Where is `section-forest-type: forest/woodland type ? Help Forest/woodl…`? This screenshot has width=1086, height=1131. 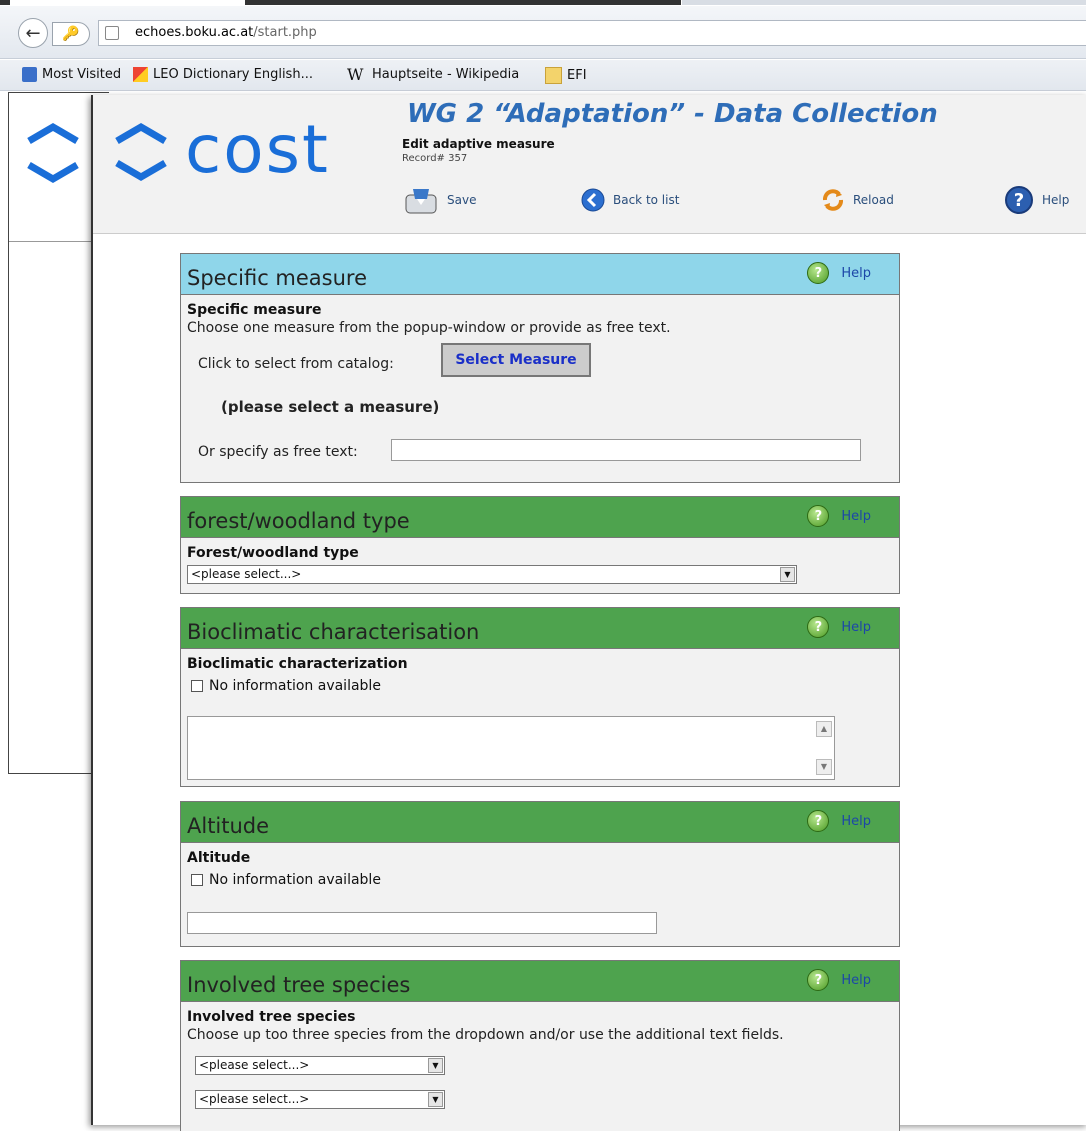
section-forest-type: forest/woodland type ? Help Forest/woodl… is located at coordinates (540, 545).